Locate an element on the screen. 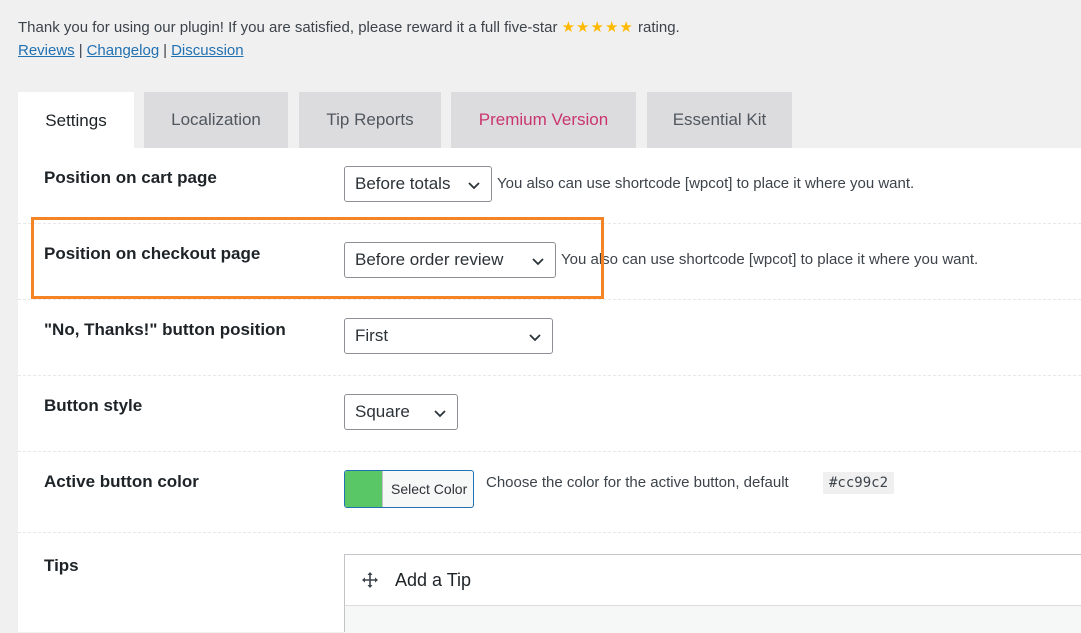 This screenshot has height=633, width=1081. active-color-label: Active button color is located at coordinates (121, 481).